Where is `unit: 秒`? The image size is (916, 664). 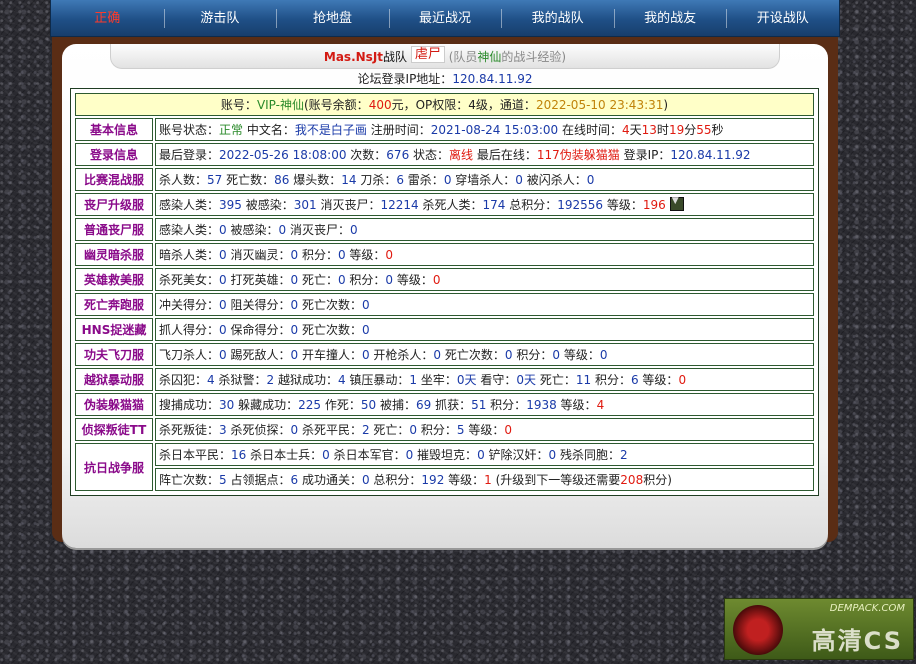 unit: 秒 is located at coordinates (717, 130).